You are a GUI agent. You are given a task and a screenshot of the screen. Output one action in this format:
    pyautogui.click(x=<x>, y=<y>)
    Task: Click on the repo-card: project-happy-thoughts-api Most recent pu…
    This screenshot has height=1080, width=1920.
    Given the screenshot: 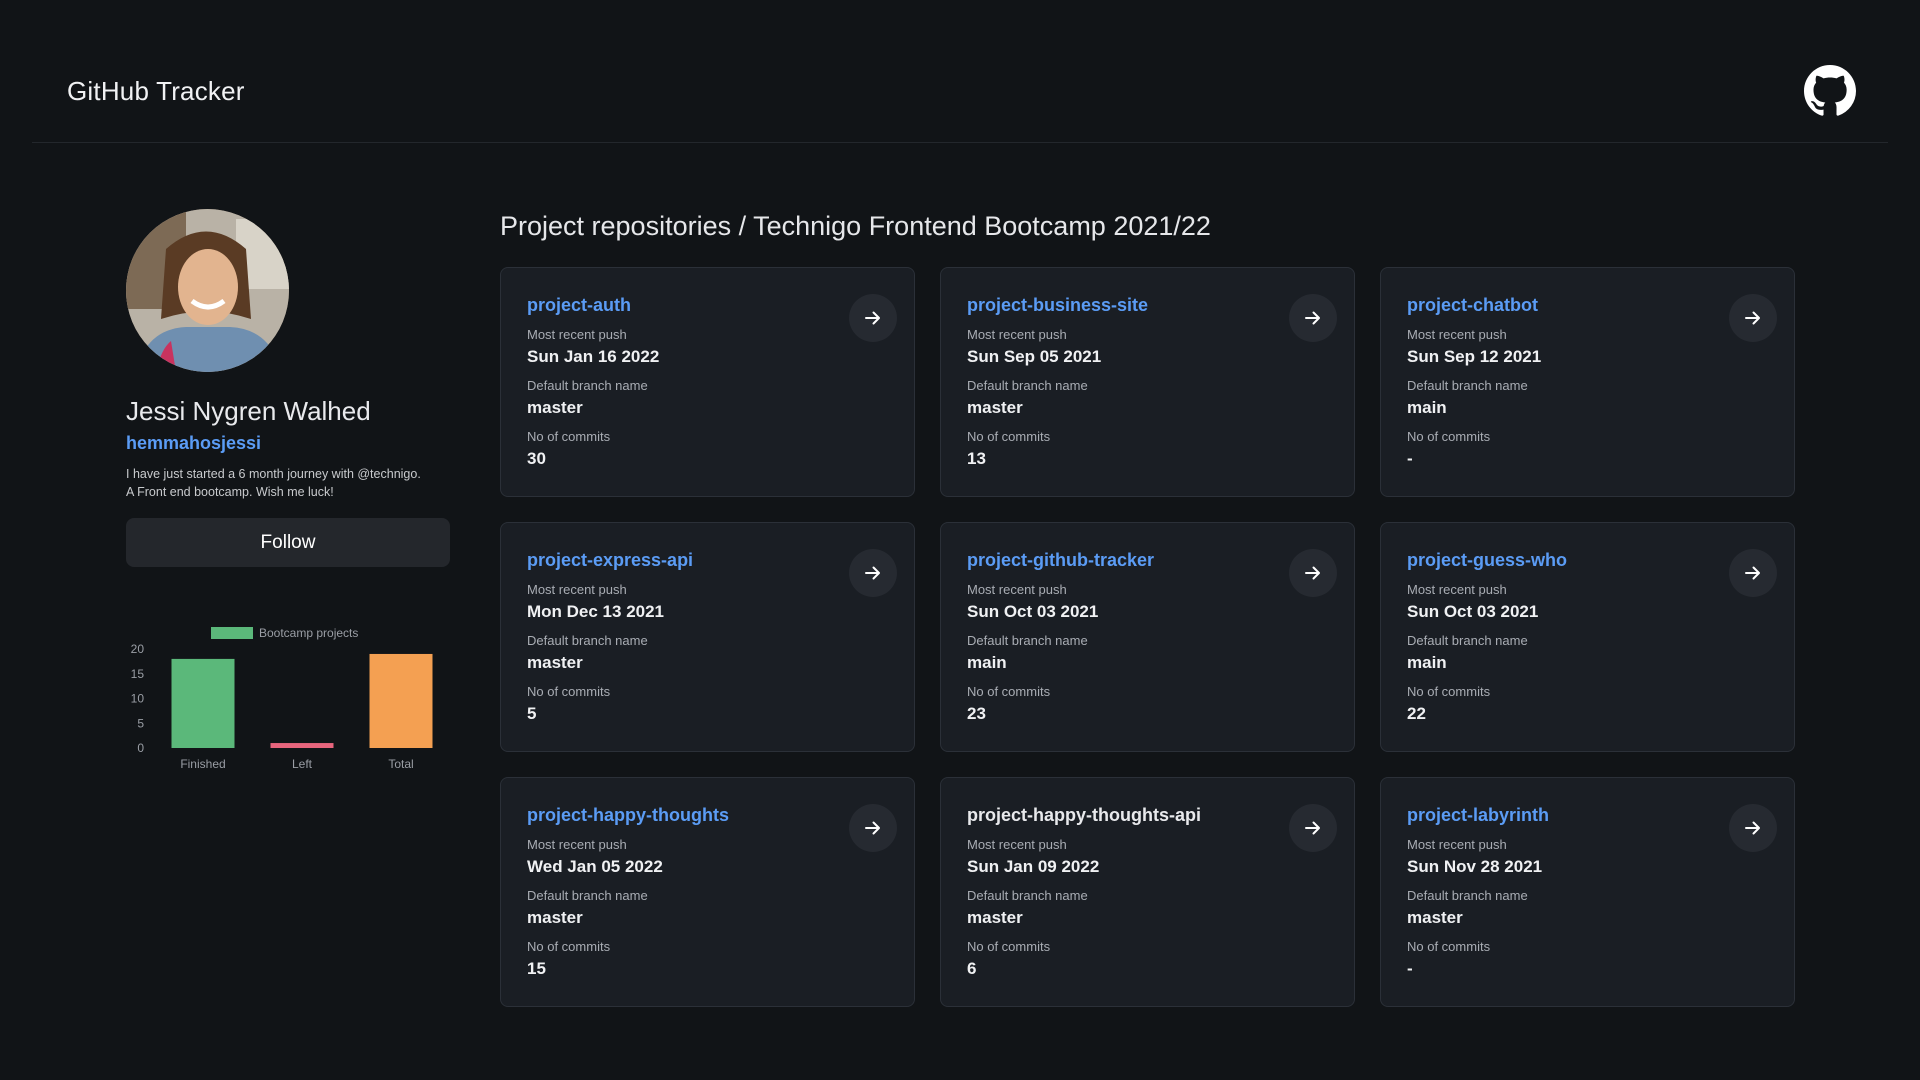 What is the action you would take?
    pyautogui.click(x=1147, y=892)
    